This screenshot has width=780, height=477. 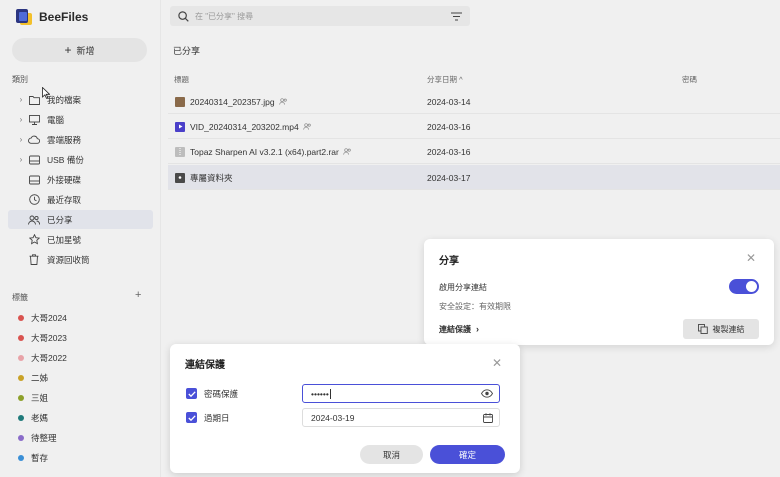 I want to click on tag-item: 三姐, so click(x=33, y=398).